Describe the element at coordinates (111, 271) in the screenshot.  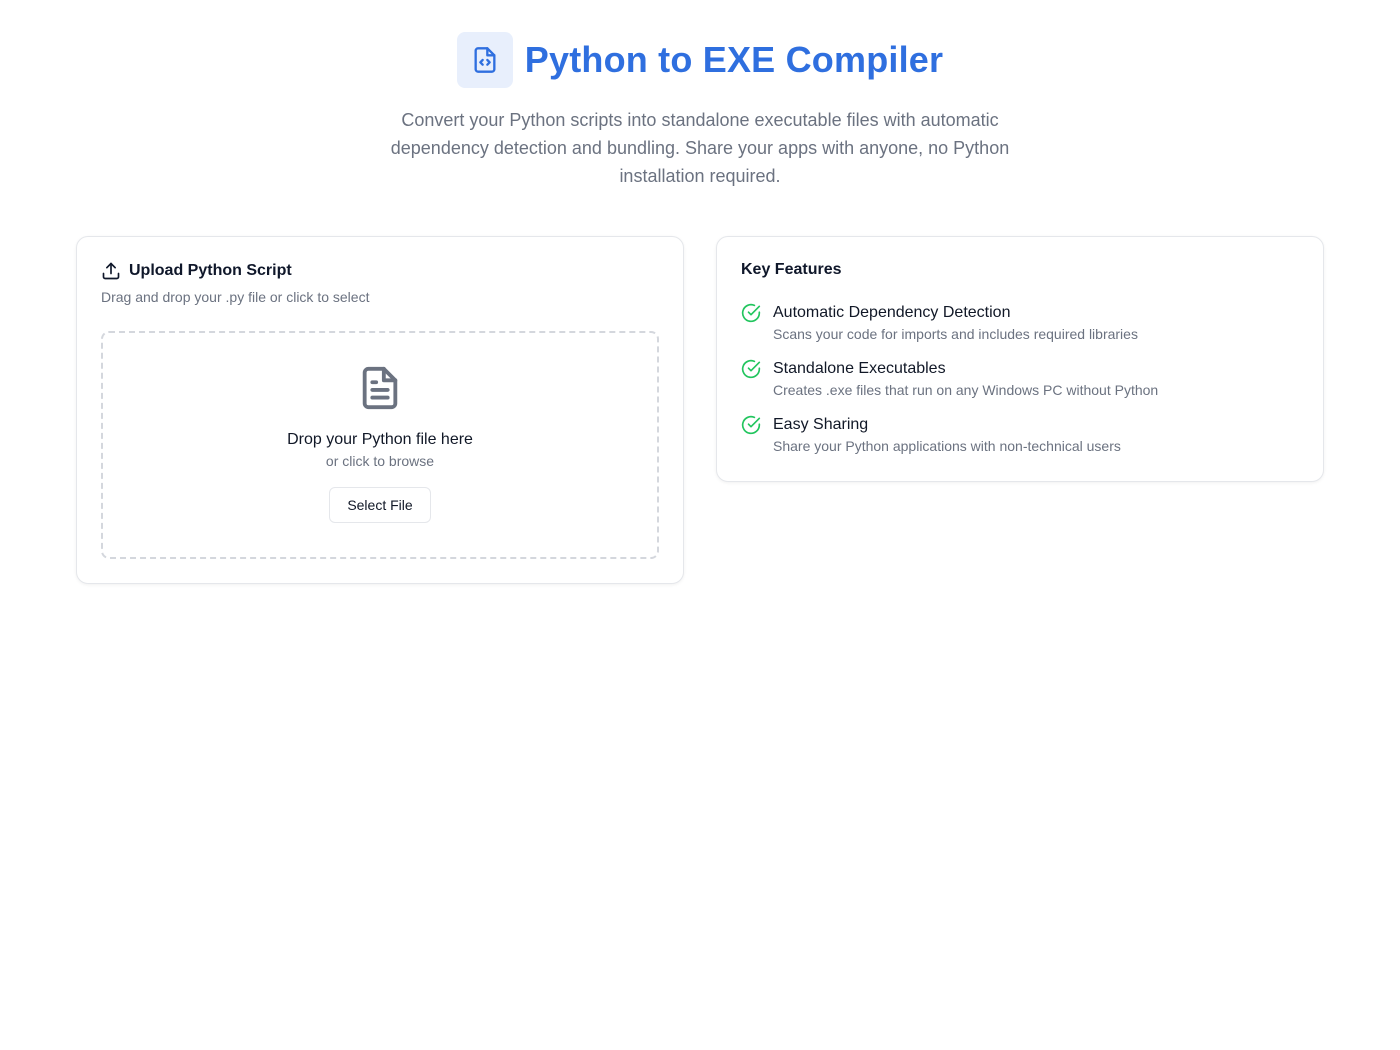
I see `upload-icon` at that location.